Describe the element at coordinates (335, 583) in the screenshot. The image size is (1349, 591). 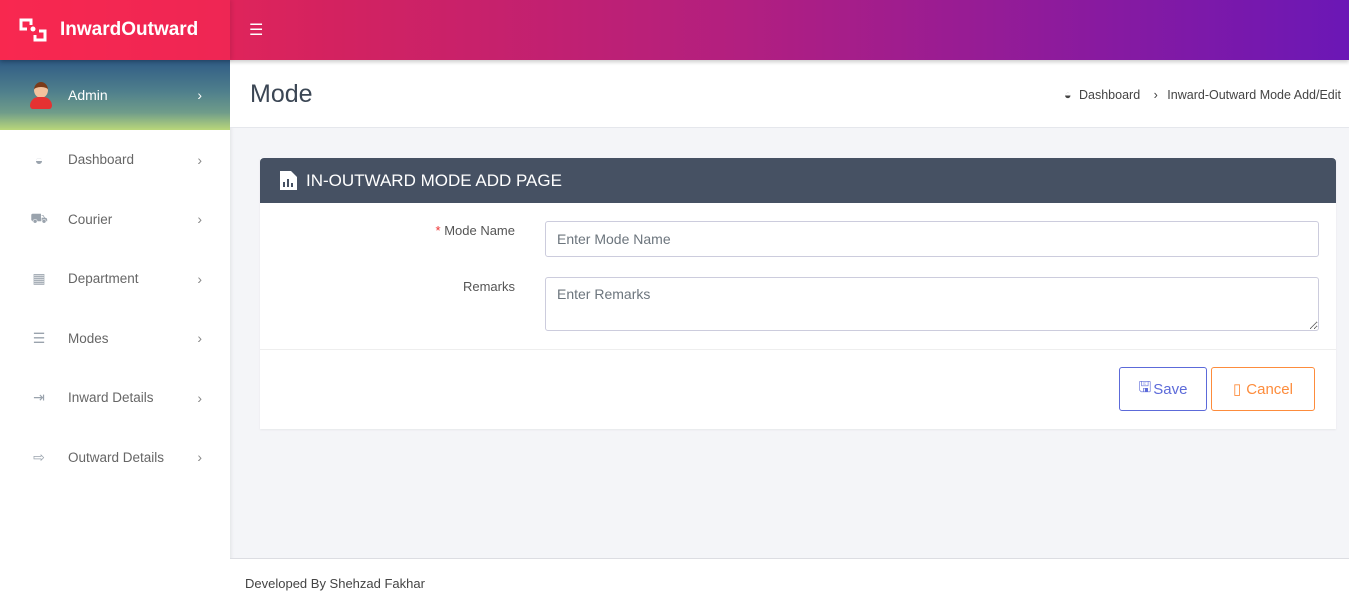
I see `footer-text: Developed By Shehzad Fakhar` at that location.